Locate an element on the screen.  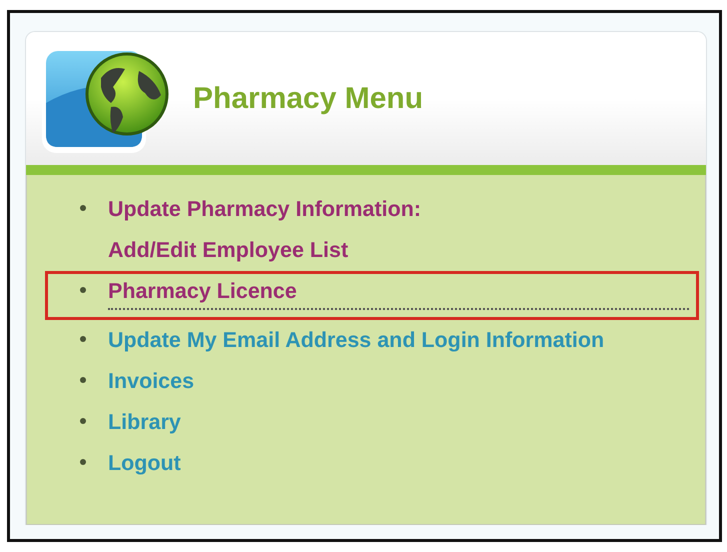
menu-link: Library is located at coordinates (144, 422).